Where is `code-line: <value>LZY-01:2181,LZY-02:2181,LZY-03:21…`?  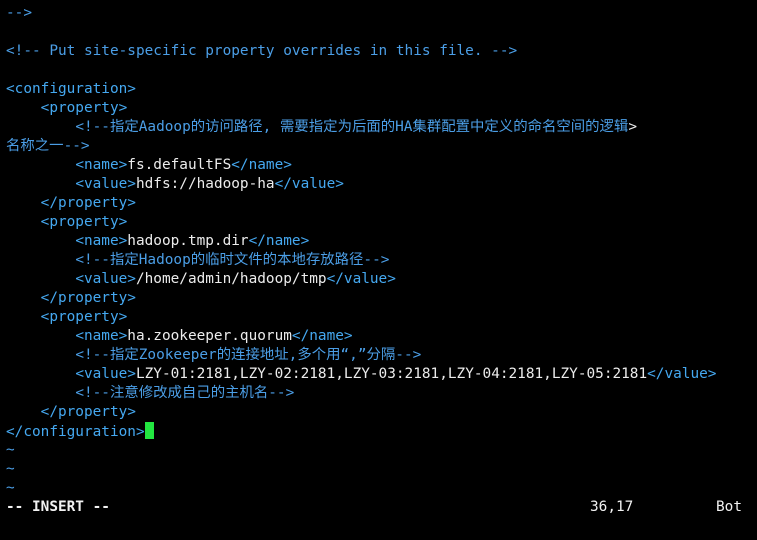
code-line: <value>LZY-01:2181,LZY-02:2181,LZY-03:21… is located at coordinates (361, 374).